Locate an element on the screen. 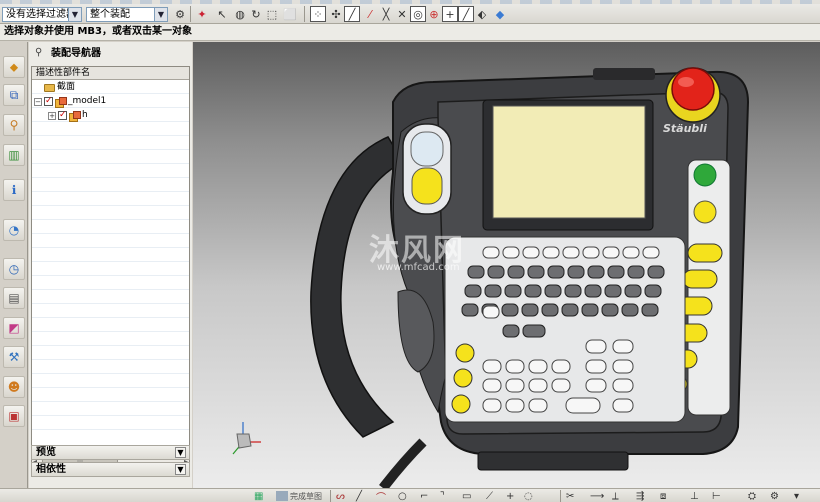  ellipse-icon: ◌ is located at coordinates (528, 495).